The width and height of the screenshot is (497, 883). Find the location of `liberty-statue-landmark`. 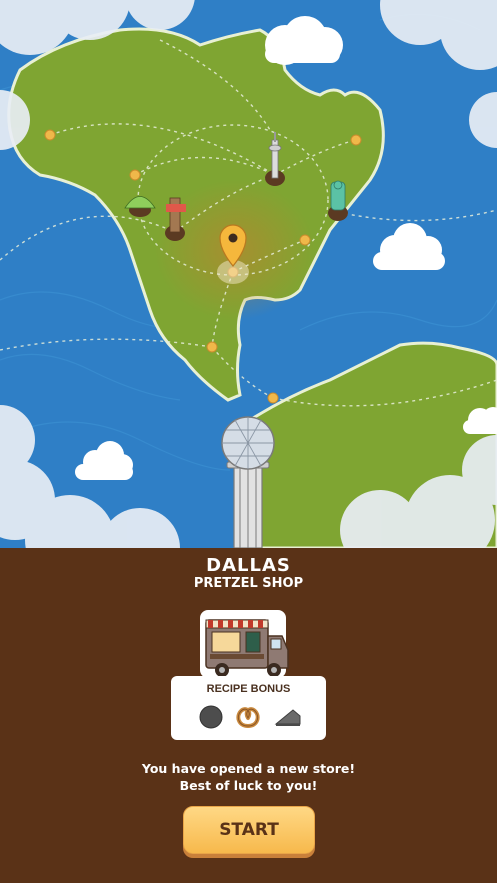

liberty-statue-landmark is located at coordinates (338, 200).